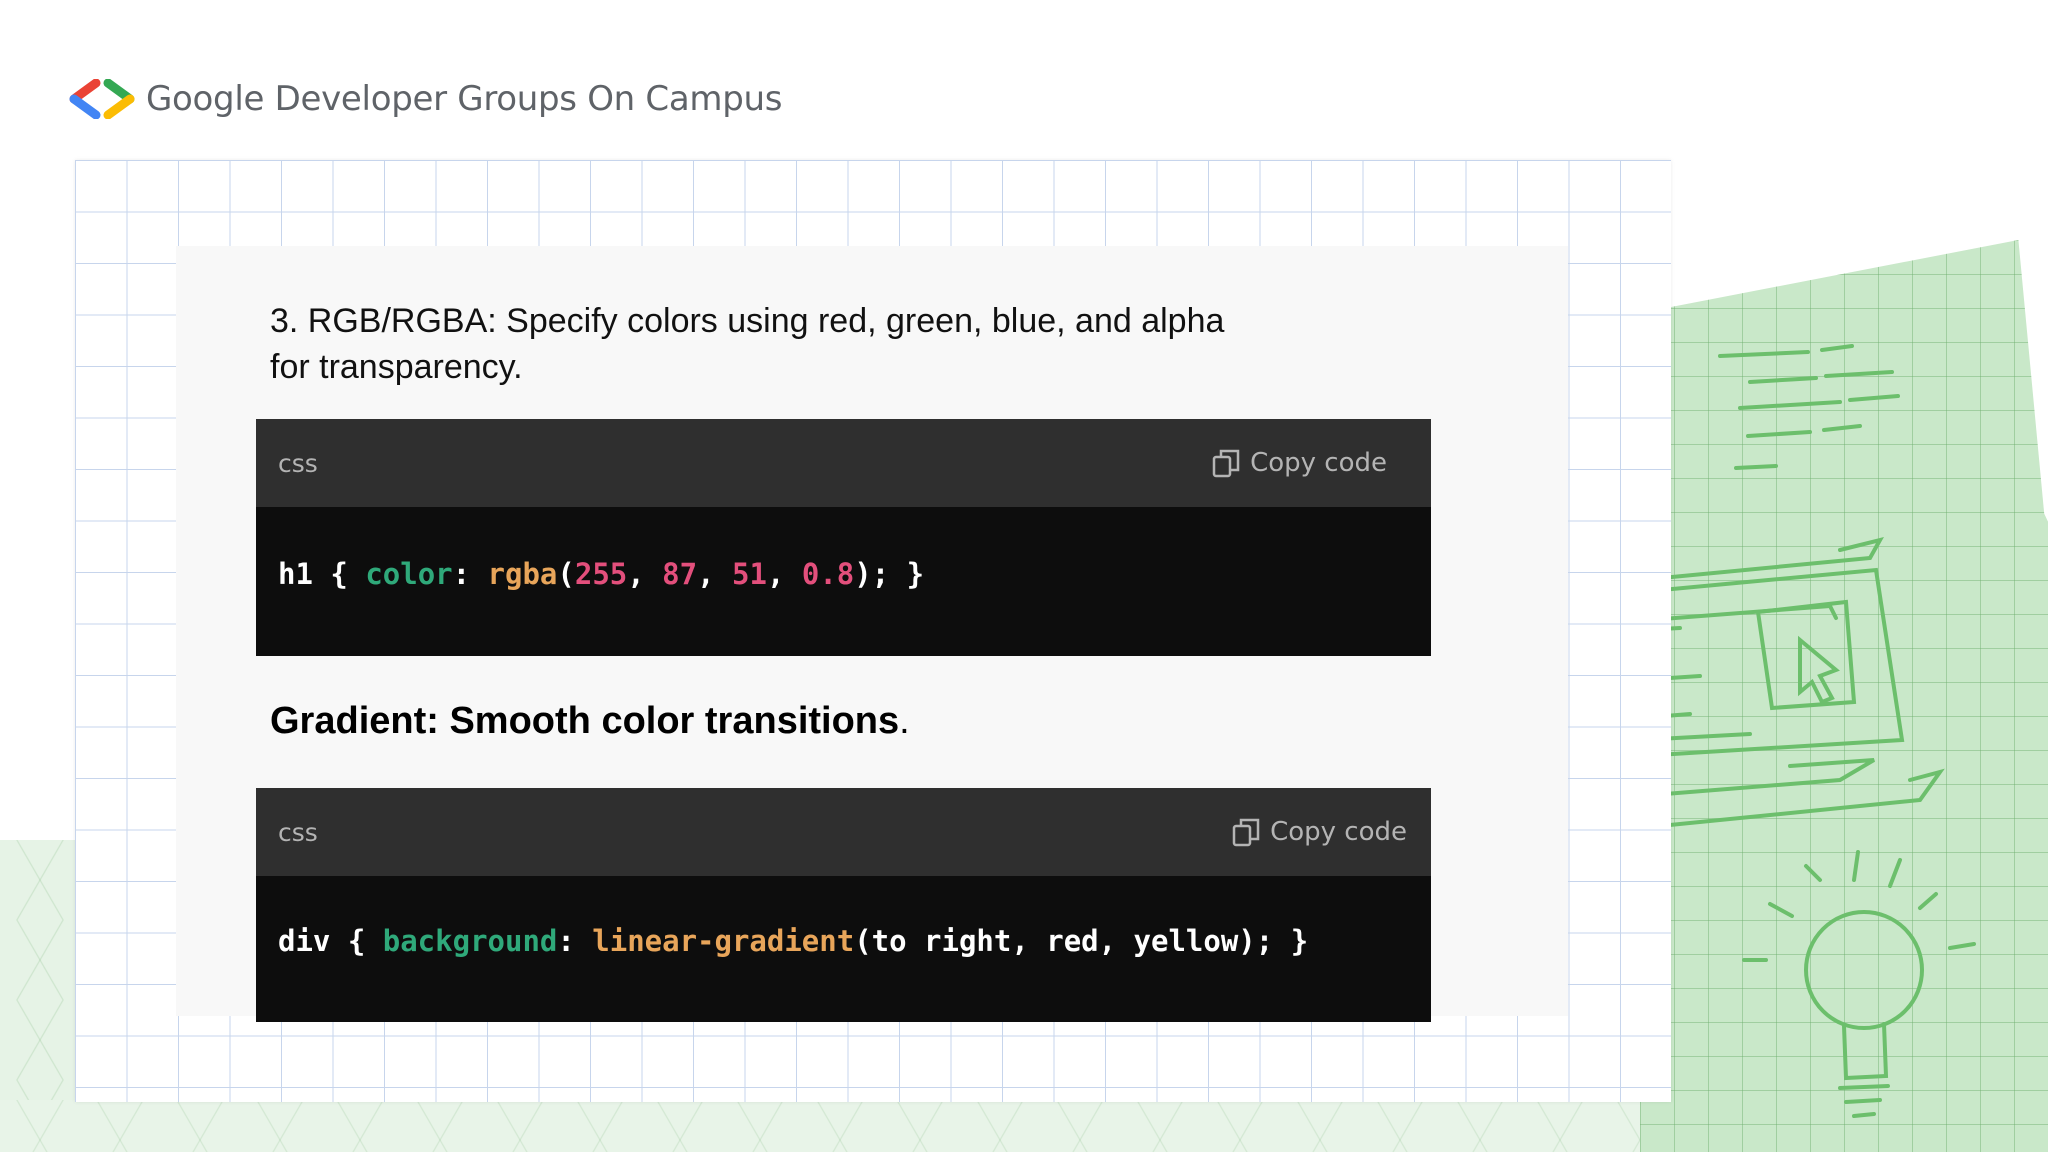 The image size is (2048, 1152). I want to click on brand-title: Google Developer Groups On Campus, so click(464, 99).